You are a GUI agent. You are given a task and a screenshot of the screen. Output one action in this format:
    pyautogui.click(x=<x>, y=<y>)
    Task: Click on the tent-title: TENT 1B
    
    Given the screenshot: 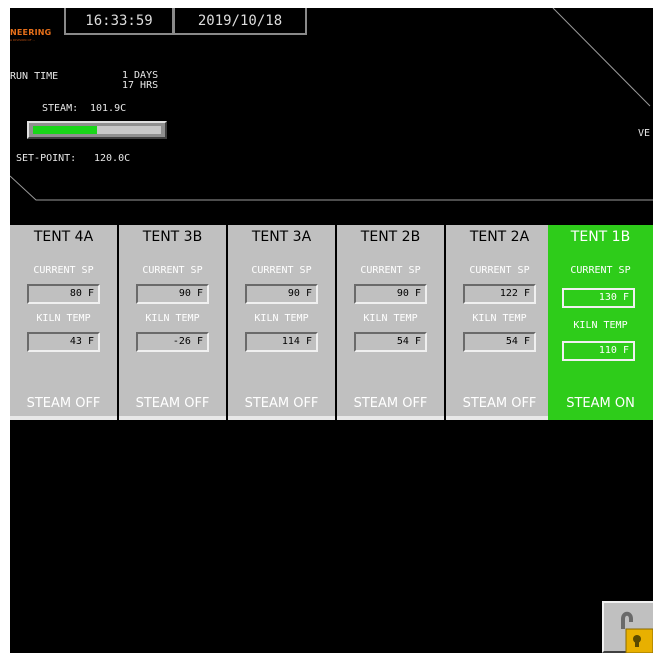 What is the action you would take?
    pyautogui.click(x=600, y=237)
    